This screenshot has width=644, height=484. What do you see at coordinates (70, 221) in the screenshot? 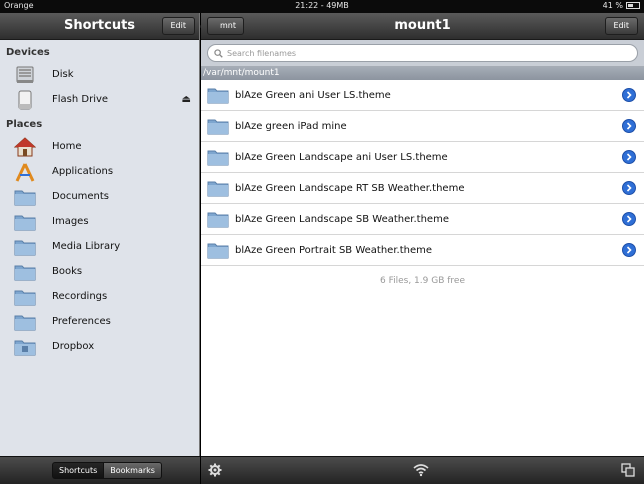
I see `sidebar-item-label: Images` at bounding box center [70, 221].